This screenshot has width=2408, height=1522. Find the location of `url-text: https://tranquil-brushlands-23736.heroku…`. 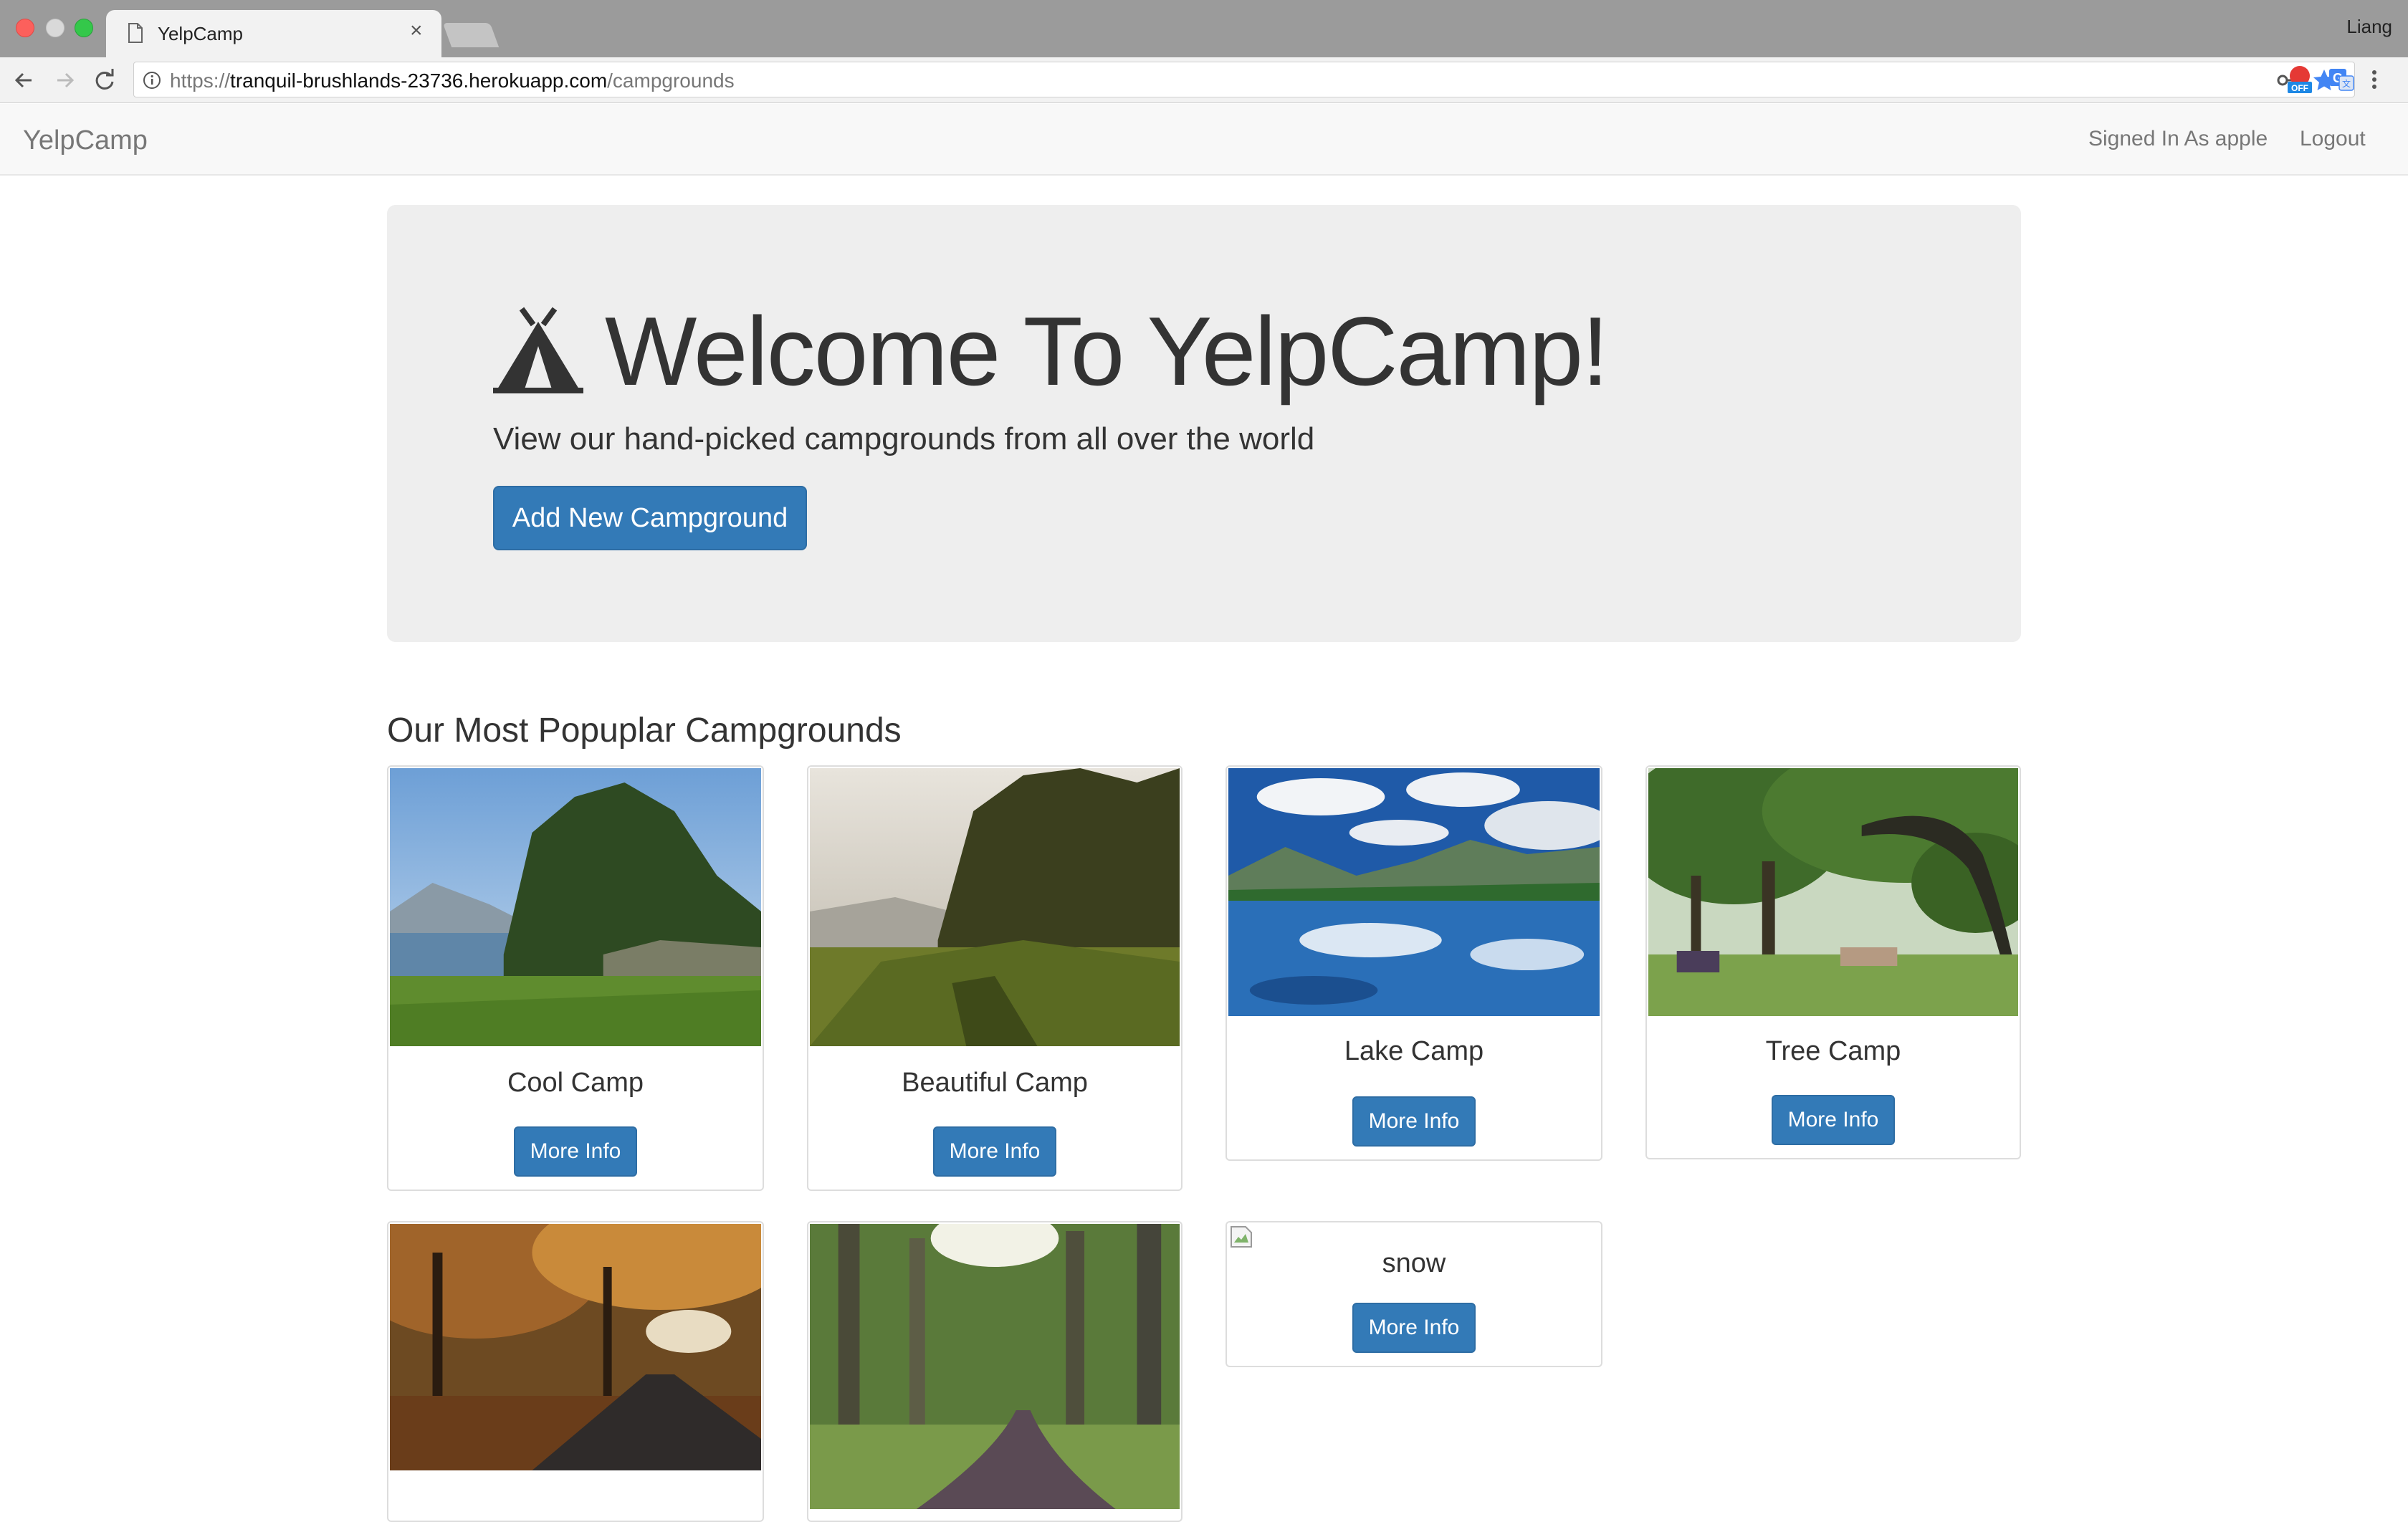

url-text: https://tranquil-brushlands-23736.heroku… is located at coordinates (452, 81).